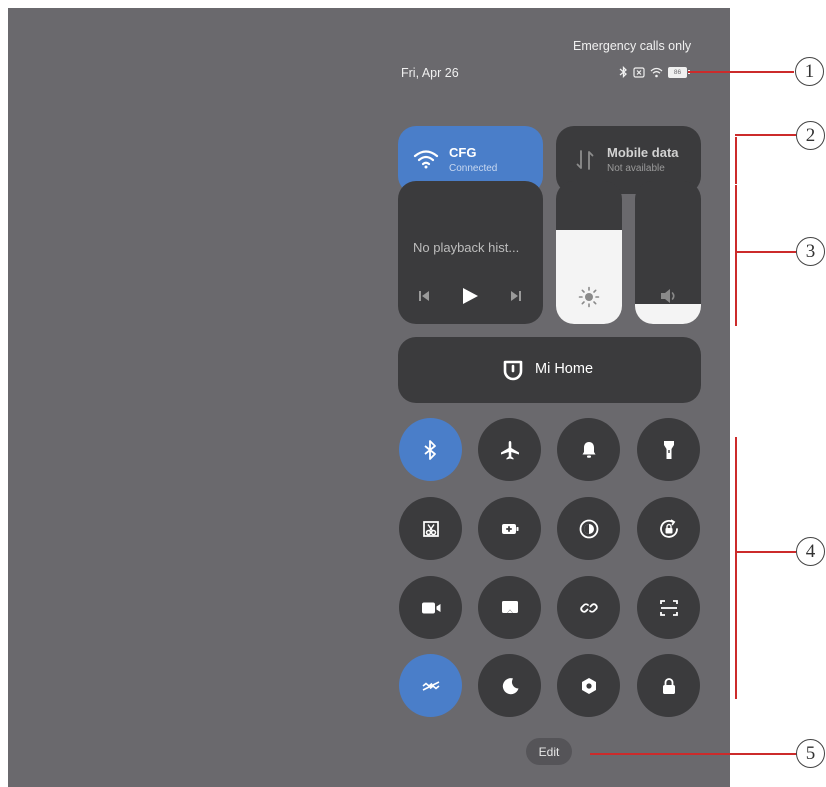 The height and width of the screenshot is (787, 826). Describe the element at coordinates (549, 751) in the screenshot. I see `edit-button: Edit` at that location.